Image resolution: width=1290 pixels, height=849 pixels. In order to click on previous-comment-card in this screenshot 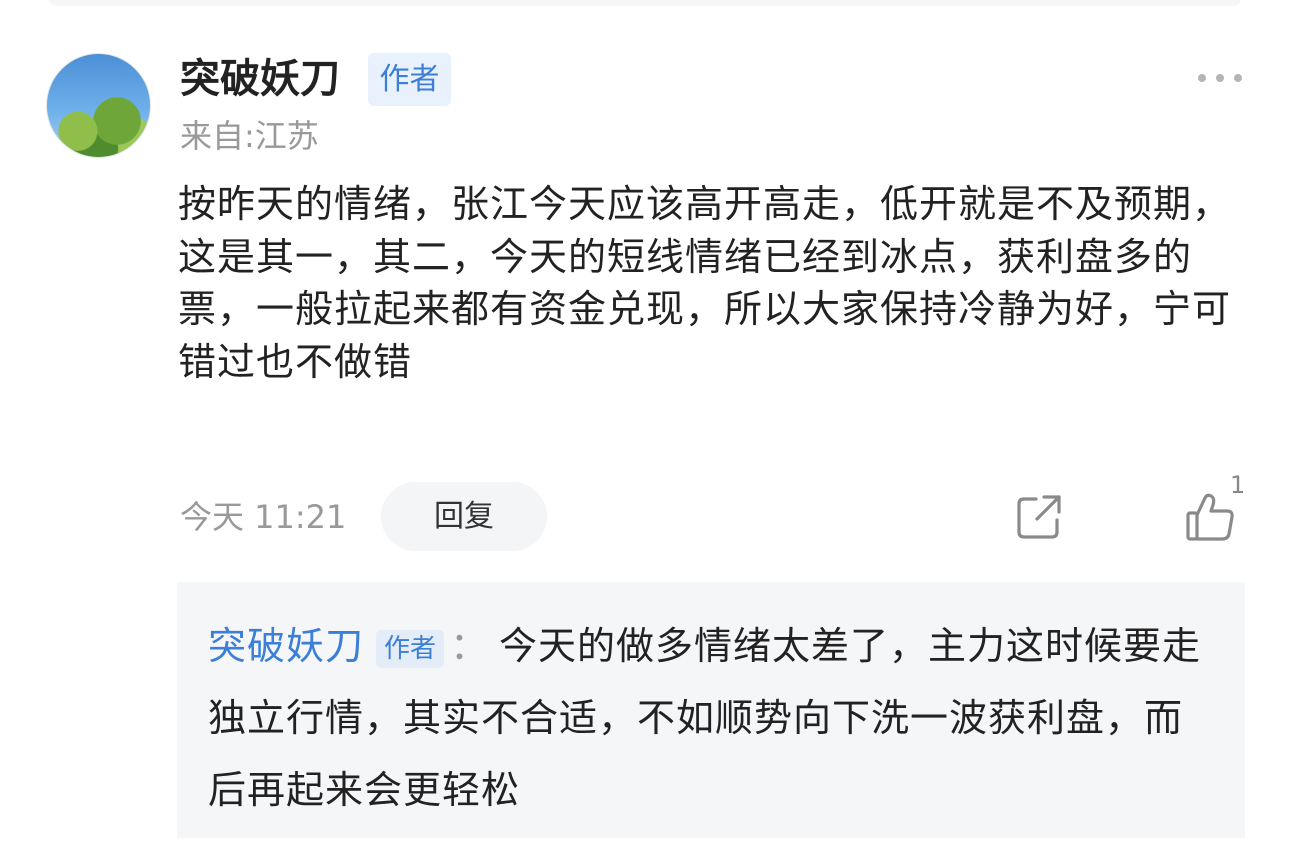, I will do `click(645, 3)`.